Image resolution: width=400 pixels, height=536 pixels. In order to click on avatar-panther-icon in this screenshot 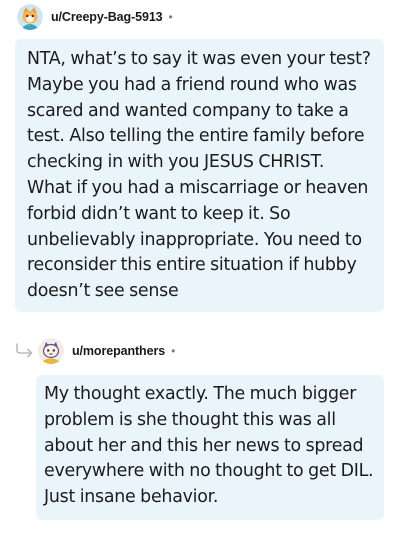, I will do `click(51, 351)`.